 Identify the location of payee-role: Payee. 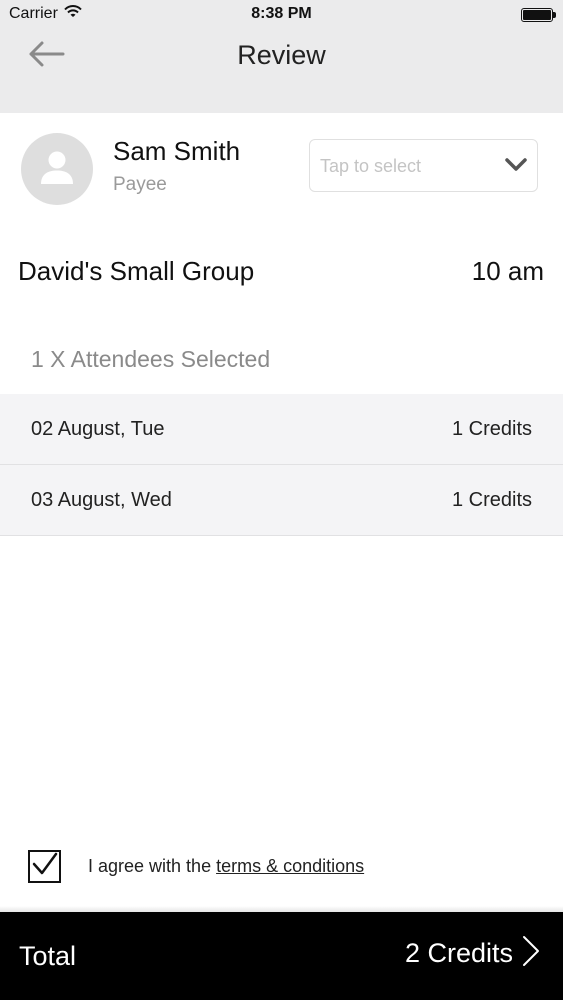
(140, 184).